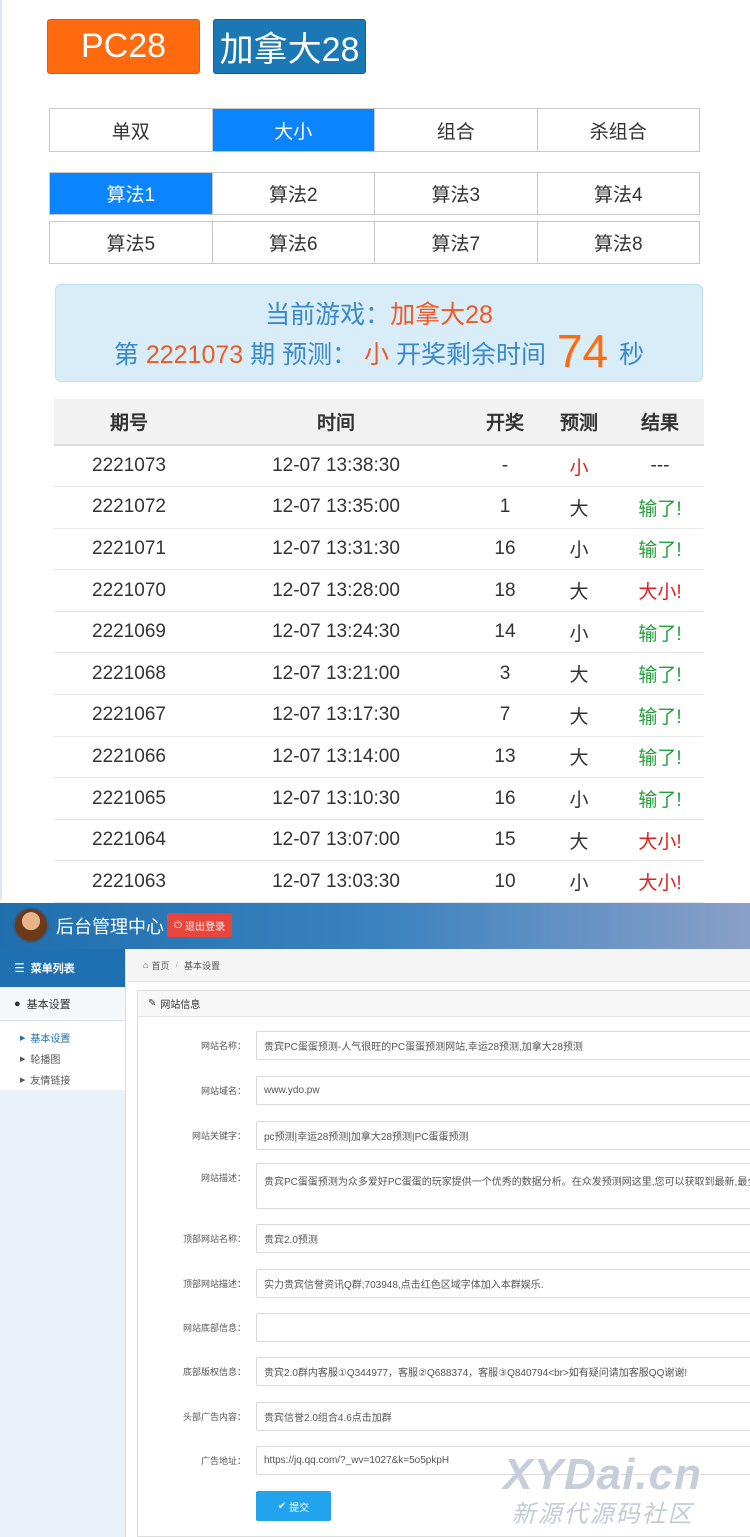 The width and height of the screenshot is (750, 1537). Describe the element at coordinates (505, 507) in the screenshot. I see `cell-draw: 1` at that location.